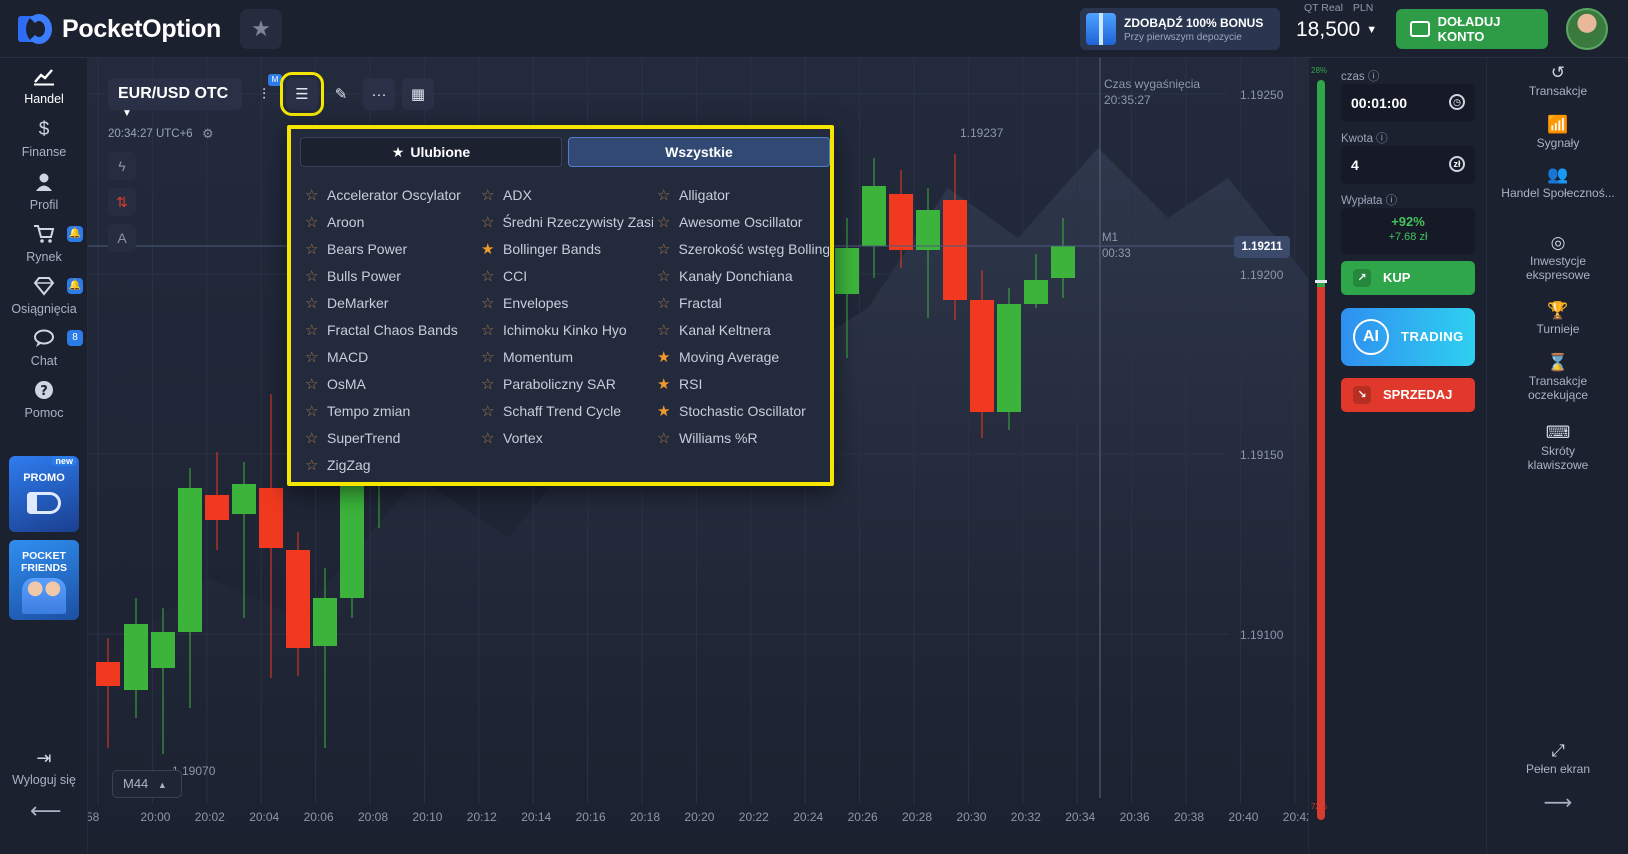 The width and height of the screenshot is (1628, 854). What do you see at coordinates (567, 330) in the screenshot?
I see `indicator-item: ☆ Ichimoku Kinko Hyo` at bounding box center [567, 330].